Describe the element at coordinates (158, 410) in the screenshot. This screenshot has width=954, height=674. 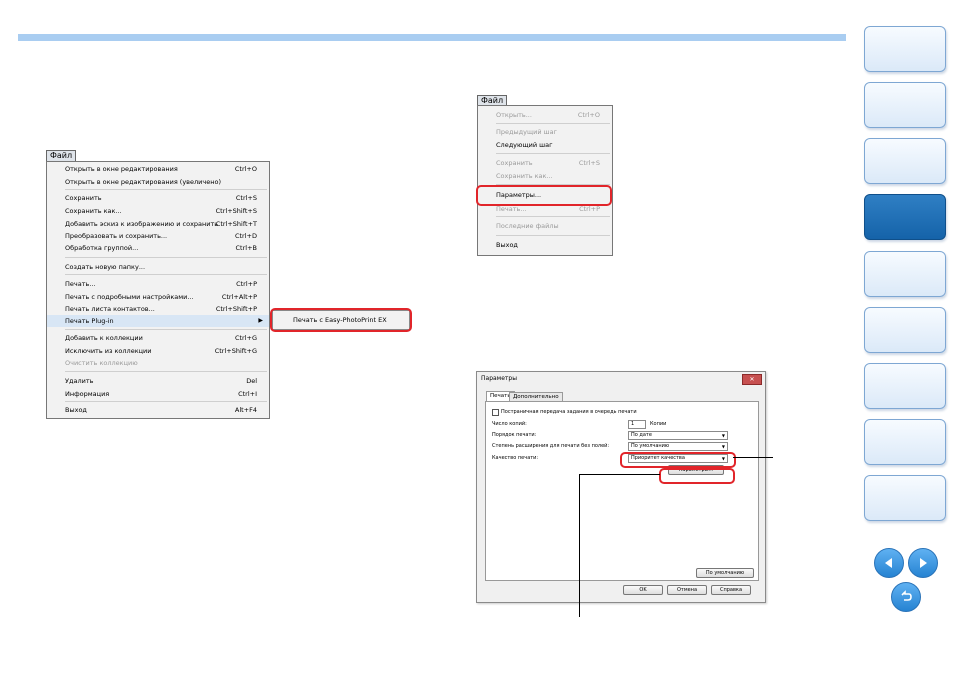
I see `menu-item: Выход Alt+F4` at that location.